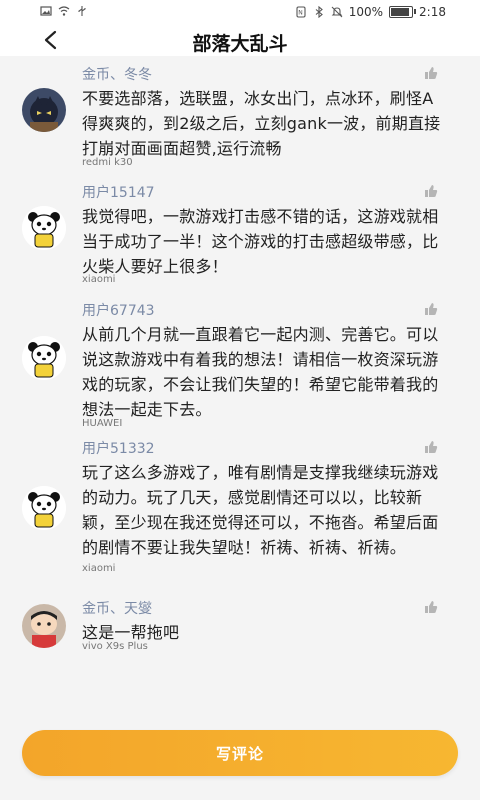  What do you see at coordinates (117, 74) in the screenshot?
I see `comment-username: 金币、冬冬` at bounding box center [117, 74].